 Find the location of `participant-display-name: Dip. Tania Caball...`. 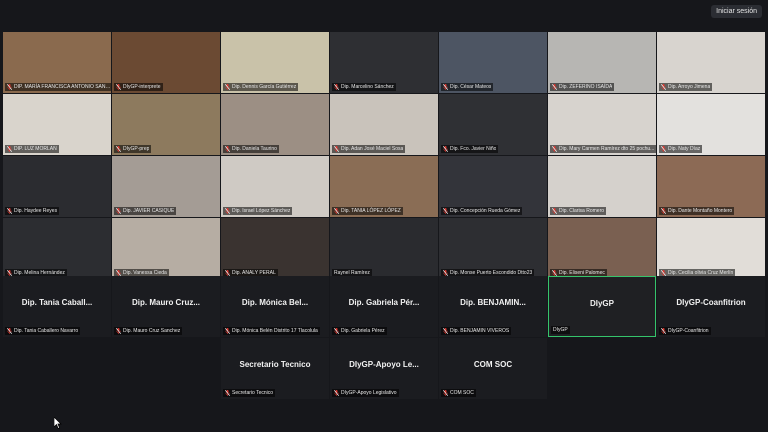

participant-display-name: Dip. Tania Caball... is located at coordinates (57, 302).